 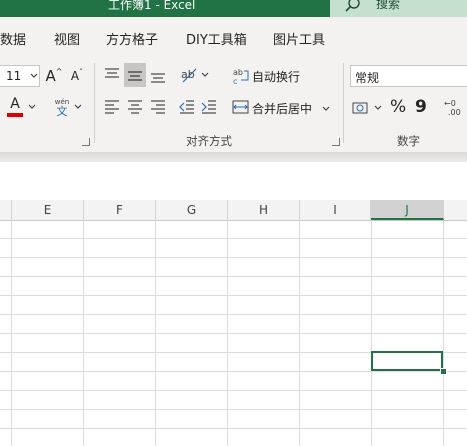 What do you see at coordinates (233, 8) in the screenshot?
I see `title-bar: 工作簿1 - Excel 搜索` at bounding box center [233, 8].